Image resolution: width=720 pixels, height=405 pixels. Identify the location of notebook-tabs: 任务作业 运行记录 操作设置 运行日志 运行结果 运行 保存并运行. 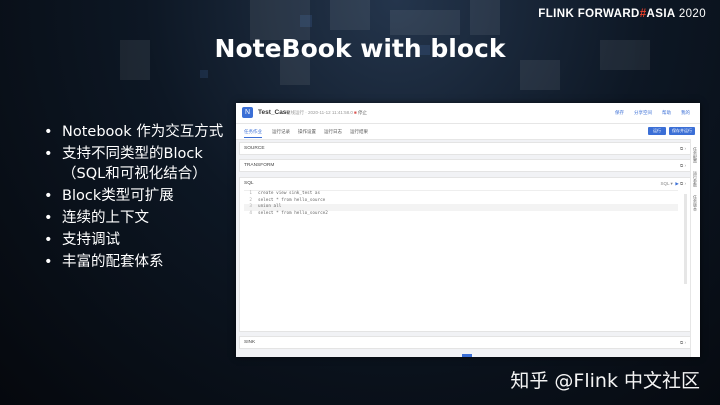
(468, 132).